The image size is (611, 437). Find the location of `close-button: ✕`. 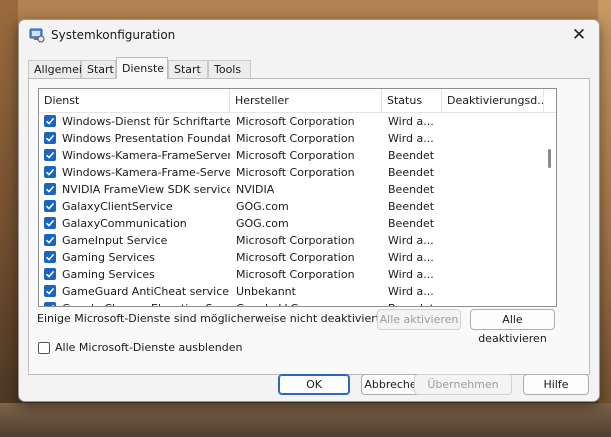

close-button: ✕ is located at coordinates (579, 35).